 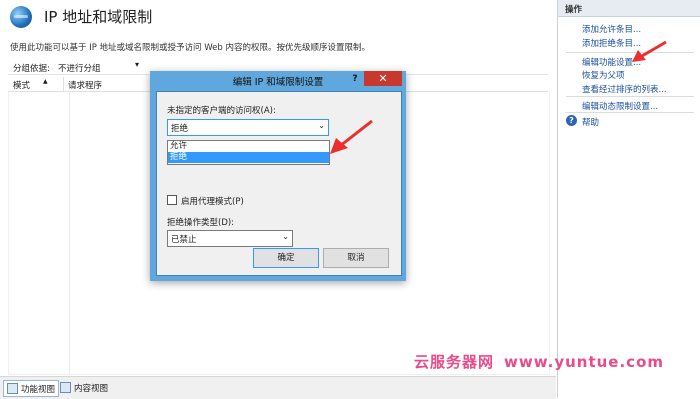 What do you see at coordinates (248, 157) in the screenshot?
I see `access-option-deny: 拒绝` at bounding box center [248, 157].